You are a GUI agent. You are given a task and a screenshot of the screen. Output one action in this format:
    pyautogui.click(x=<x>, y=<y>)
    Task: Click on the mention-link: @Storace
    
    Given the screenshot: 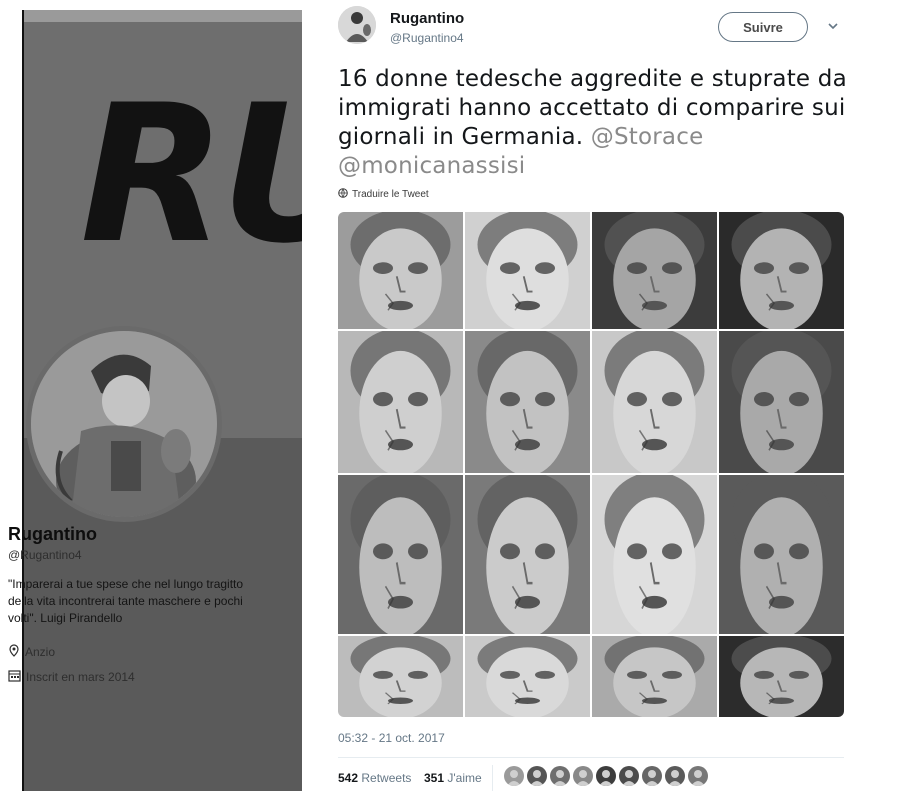 What is the action you would take?
    pyautogui.click(x=647, y=137)
    